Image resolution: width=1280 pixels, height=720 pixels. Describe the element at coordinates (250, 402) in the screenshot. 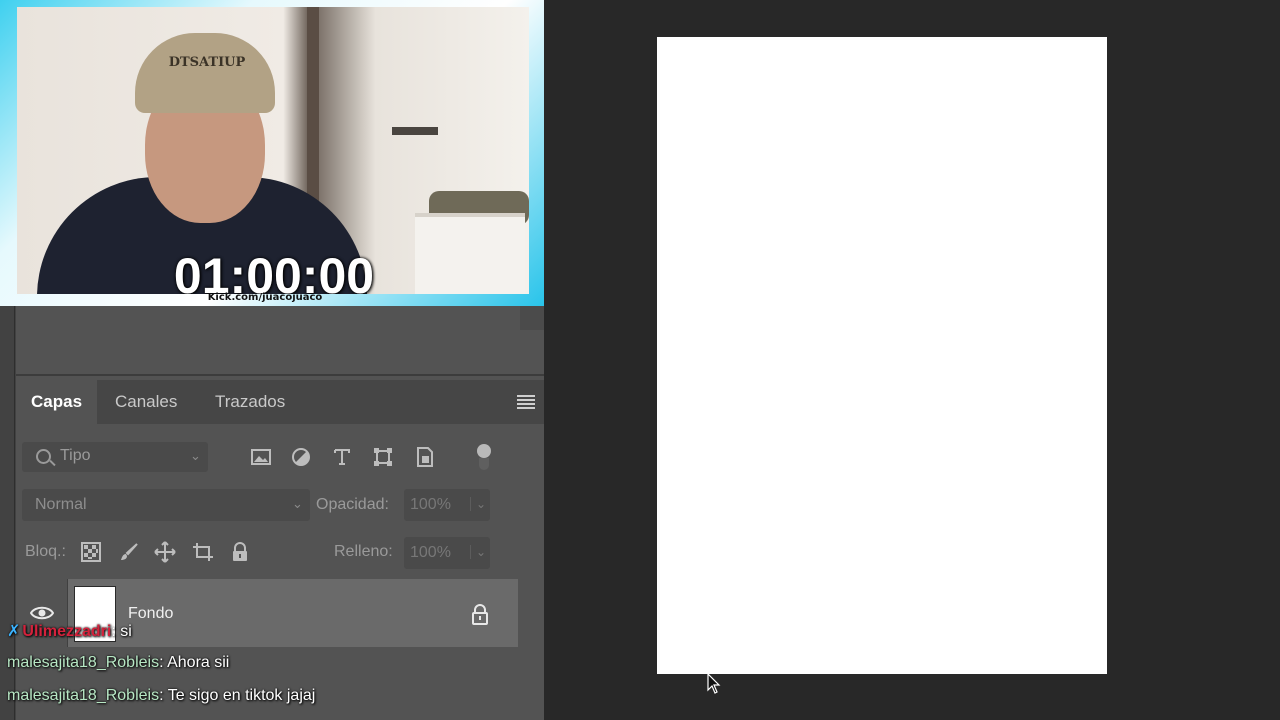

I see `tab-trazados: Trazados` at that location.